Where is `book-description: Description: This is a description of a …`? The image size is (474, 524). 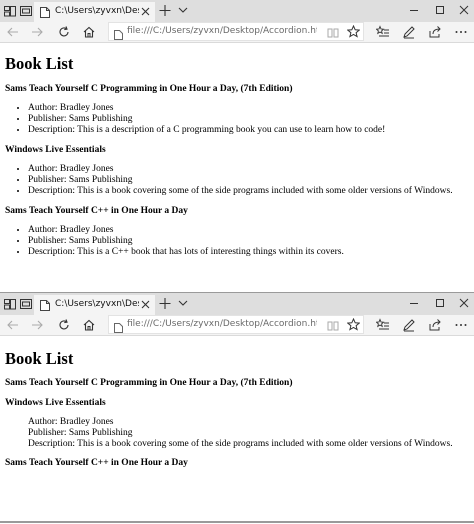 book-description: Description: This is a description of a … is located at coordinates (206, 130).